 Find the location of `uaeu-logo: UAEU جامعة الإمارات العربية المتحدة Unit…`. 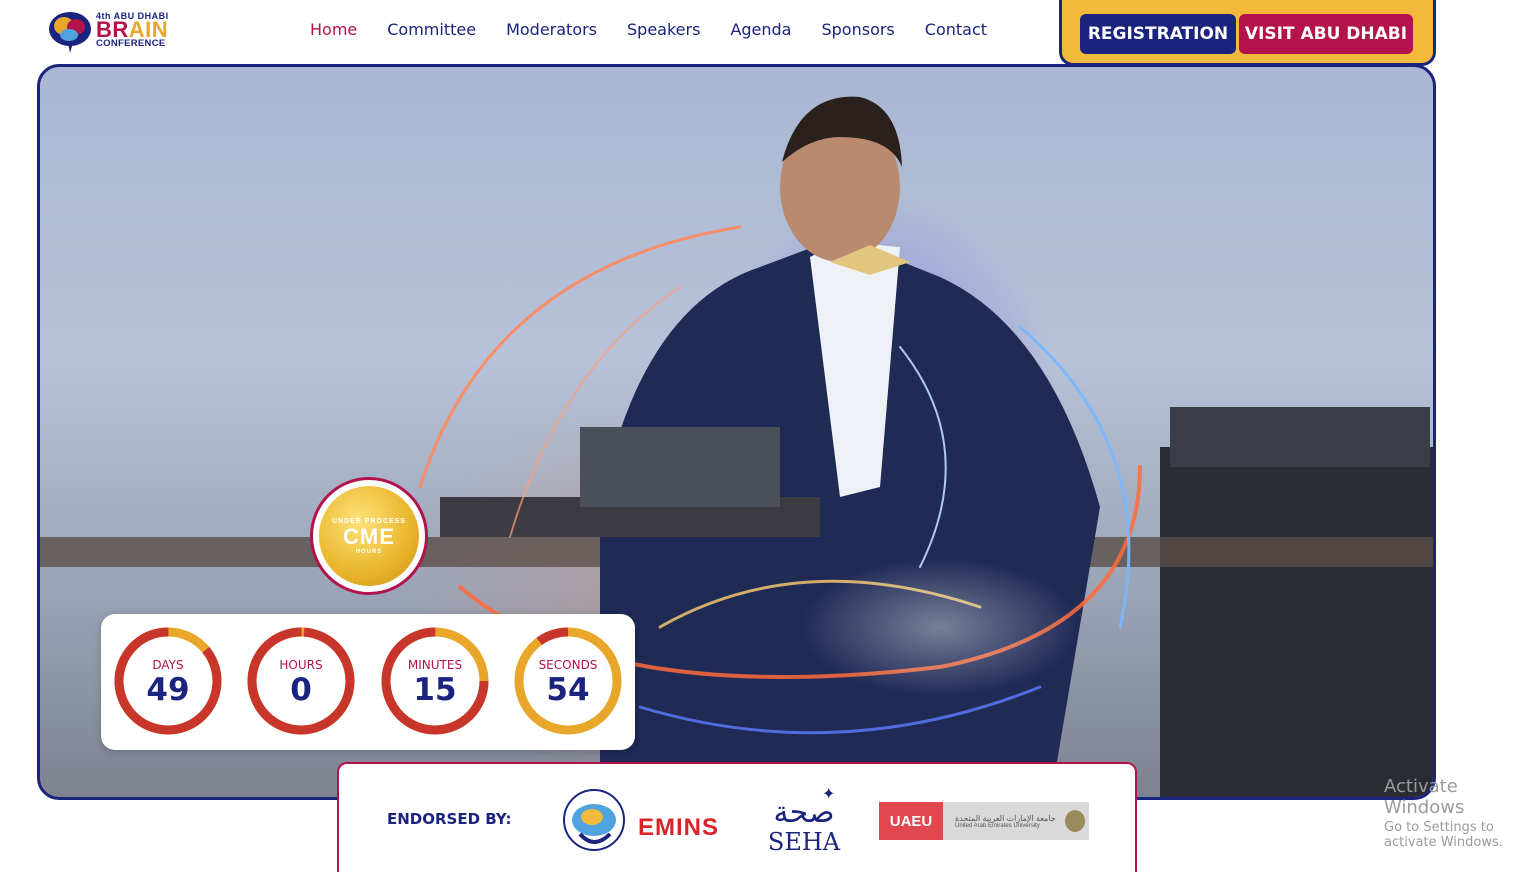

uaeu-logo: UAEU جامعة الإمارات العربية المتحدة Unit… is located at coordinates (984, 821).